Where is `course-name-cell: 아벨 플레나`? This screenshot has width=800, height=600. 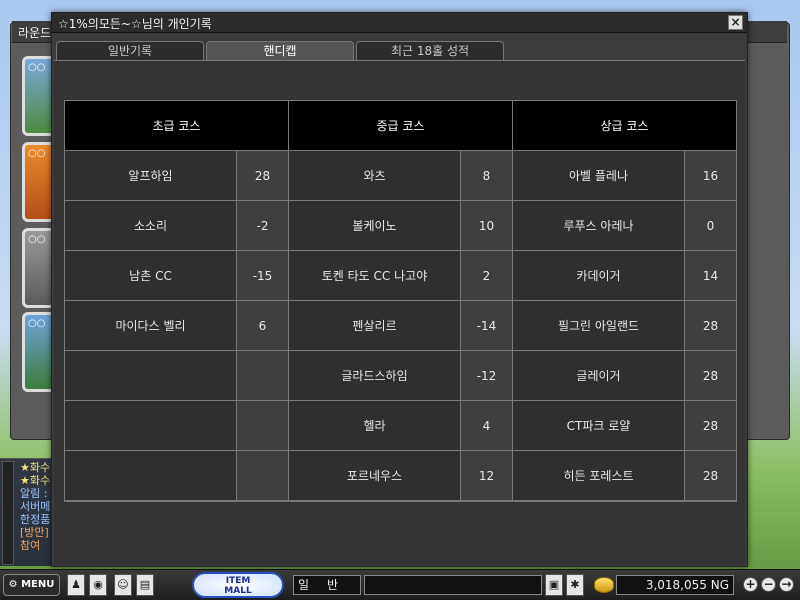
course-name-cell: 아벨 플레나 is located at coordinates (599, 176).